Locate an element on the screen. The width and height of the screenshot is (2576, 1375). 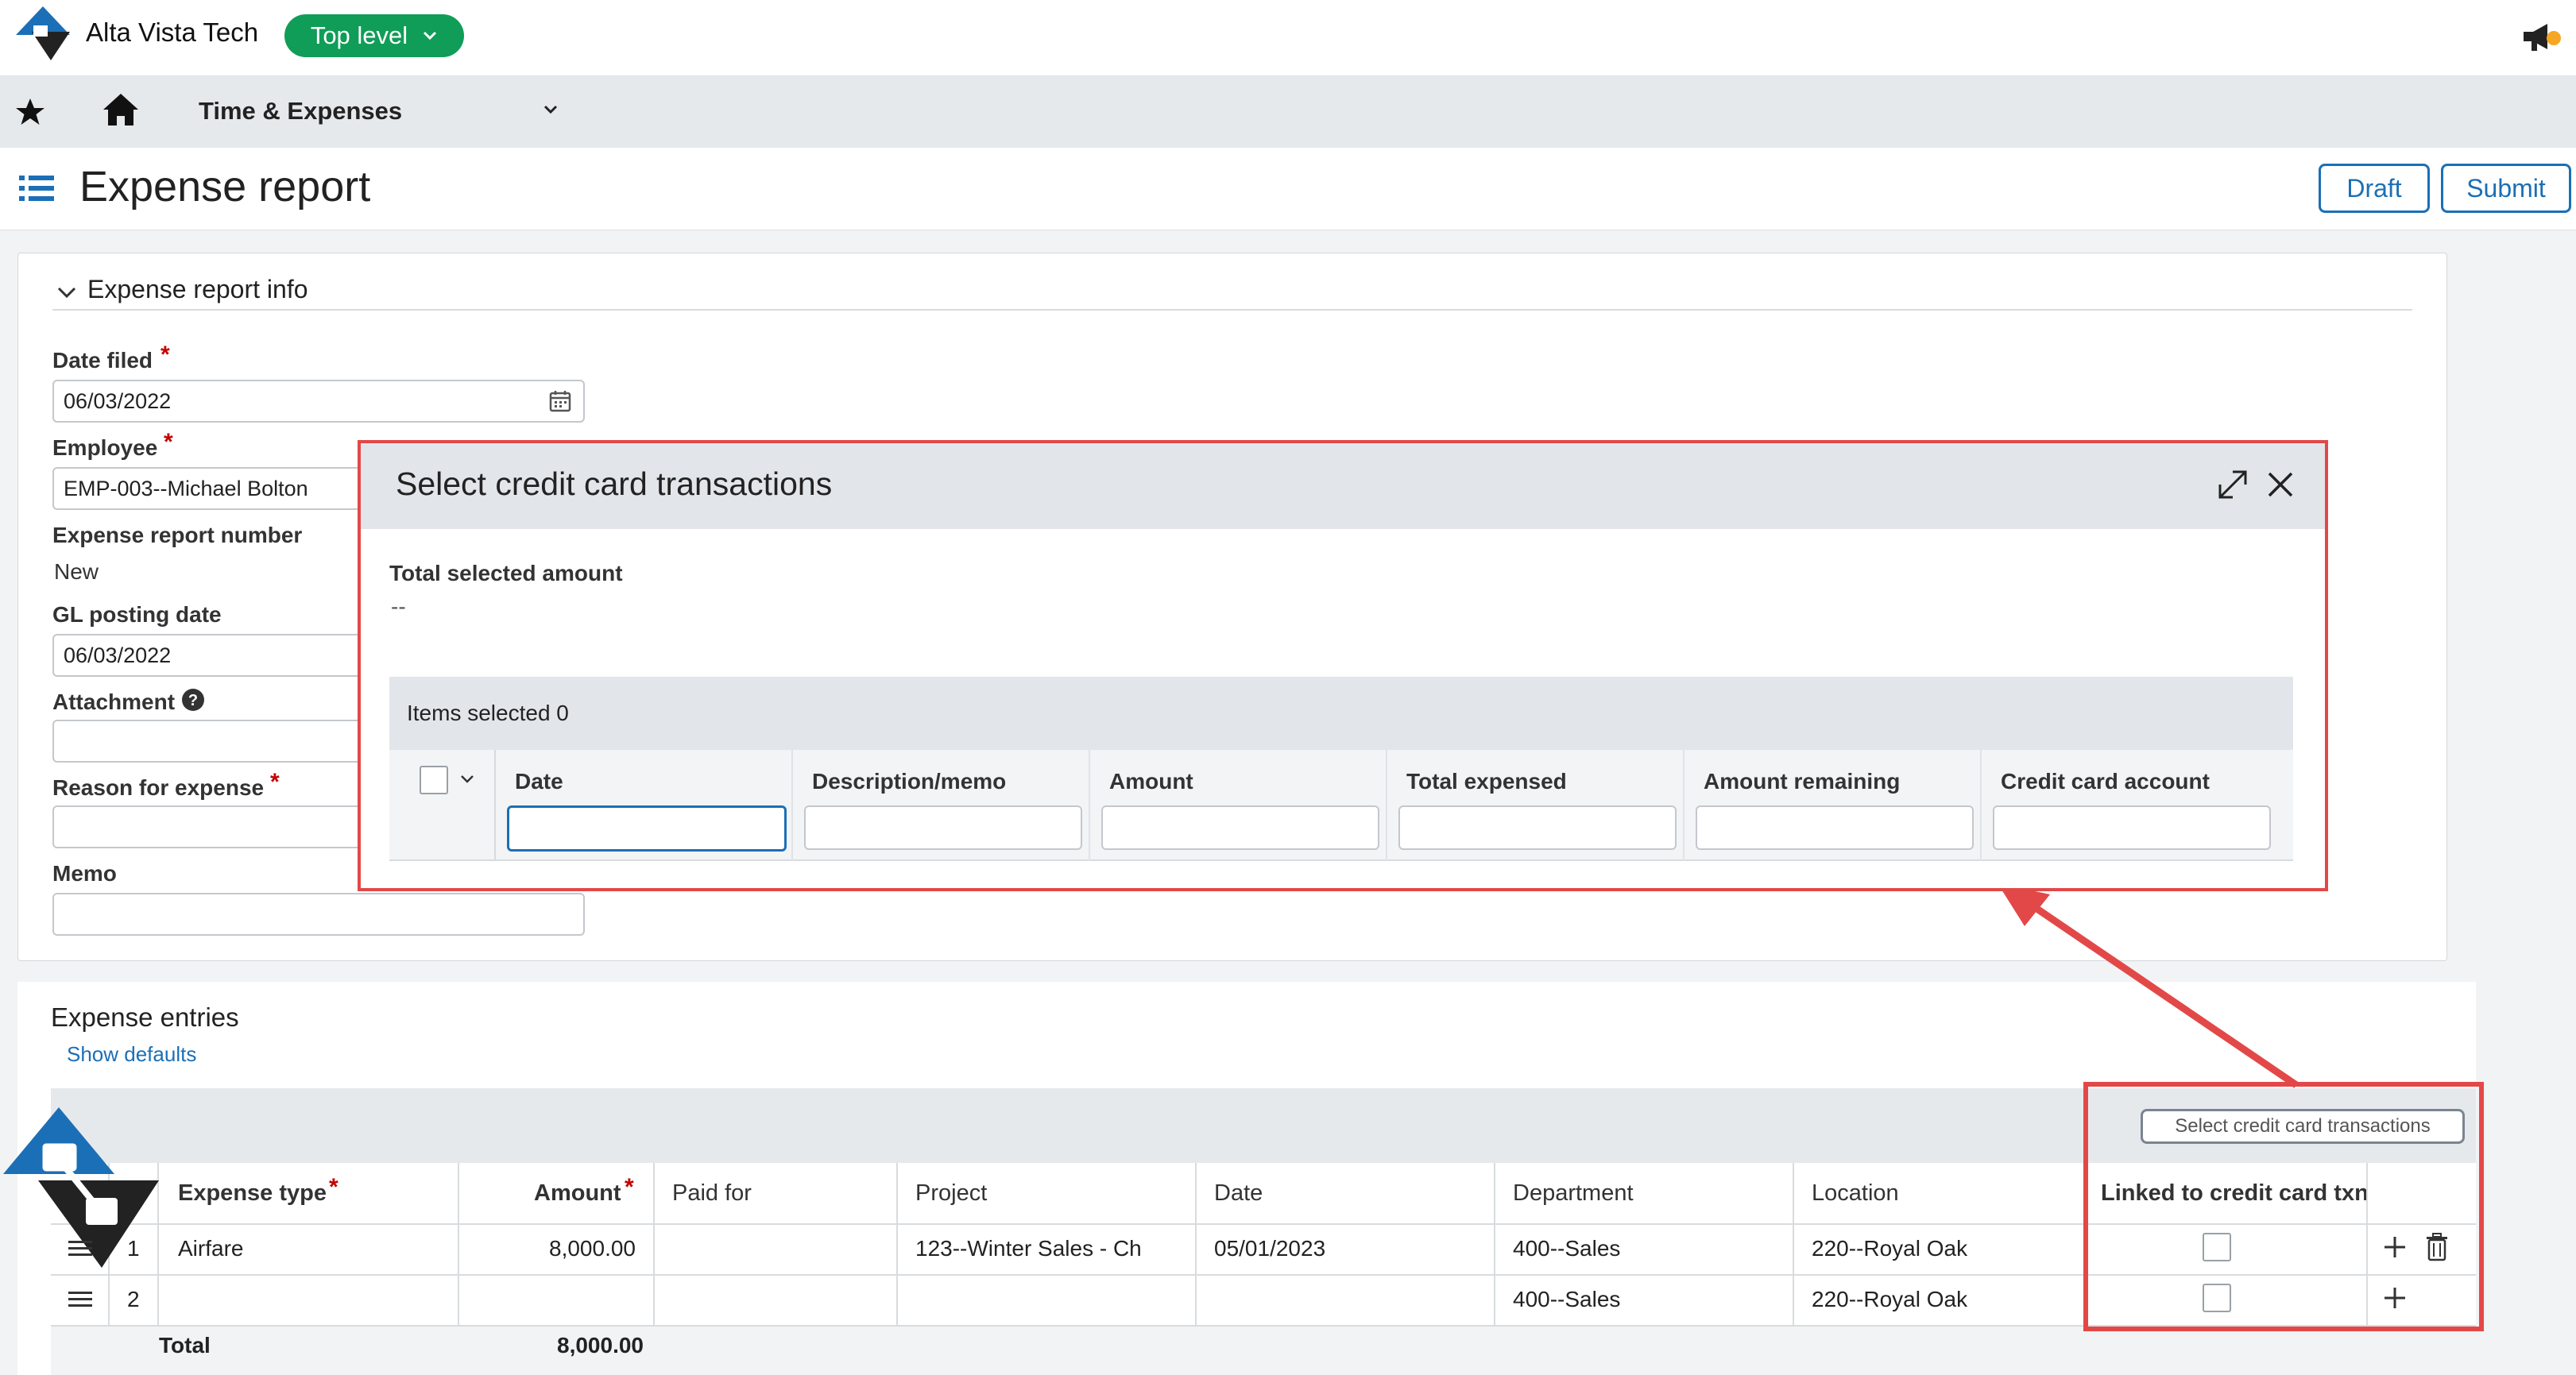
page-title: Expense report is located at coordinates (225, 186).